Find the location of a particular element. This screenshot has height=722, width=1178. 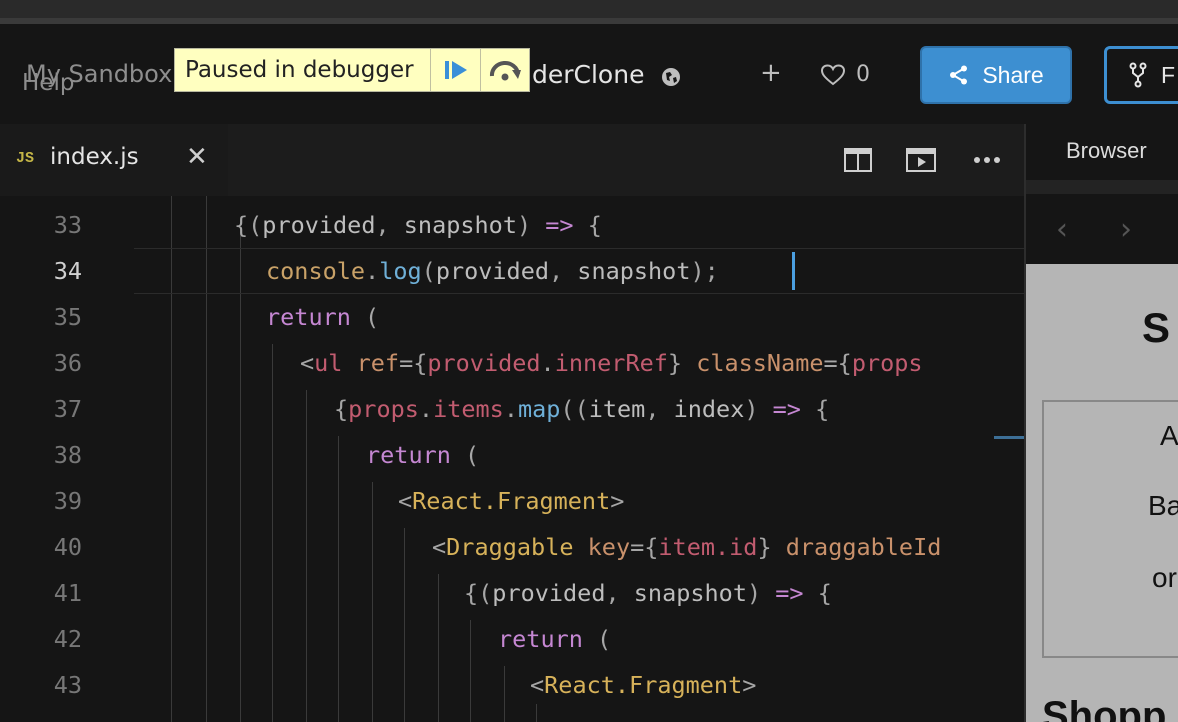

fork-label: F is located at coordinates (1168, 74).